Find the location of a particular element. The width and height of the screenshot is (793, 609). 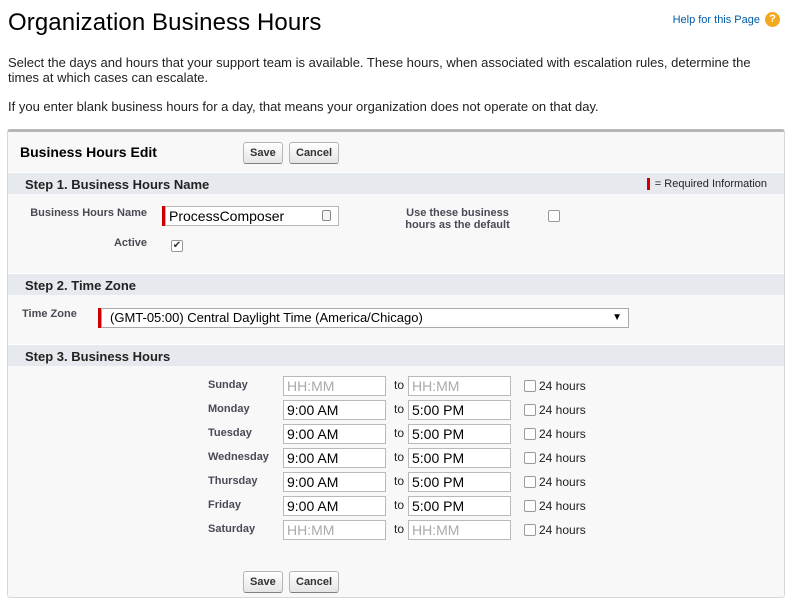

day-label: Saturday is located at coordinates (232, 529).